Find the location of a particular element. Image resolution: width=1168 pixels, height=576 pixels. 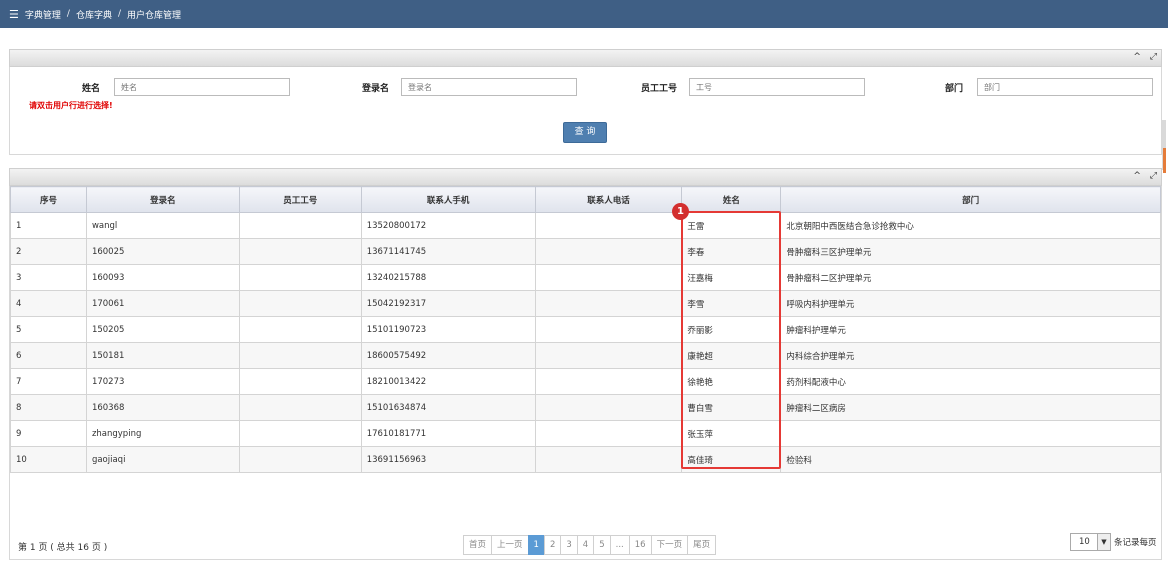

cell-index: 10 is located at coordinates (48, 459).